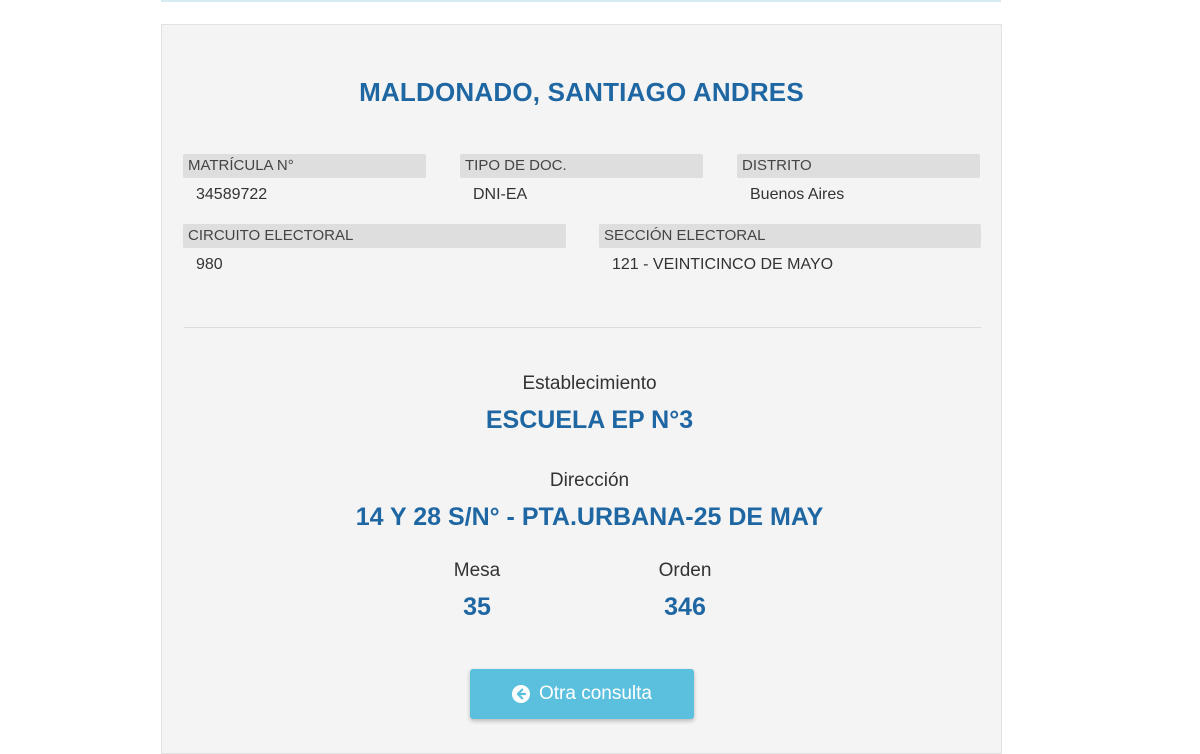  What do you see at coordinates (582, 327) in the screenshot?
I see `section-divider` at bounding box center [582, 327].